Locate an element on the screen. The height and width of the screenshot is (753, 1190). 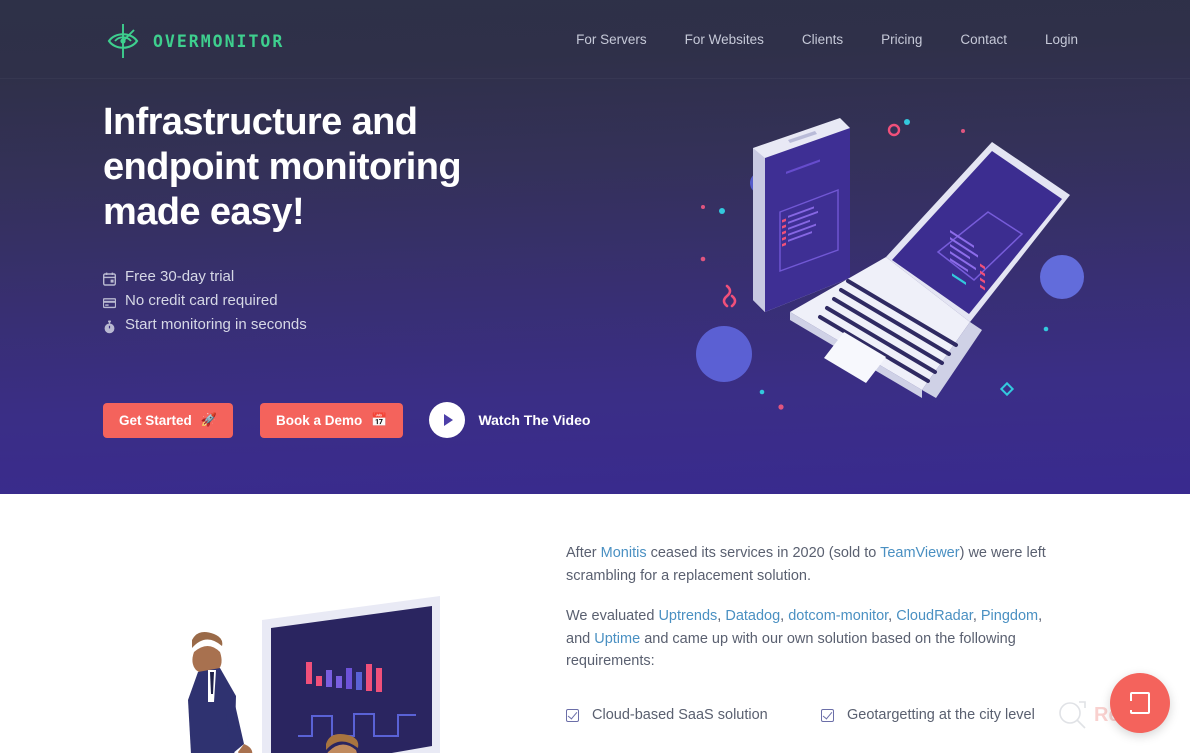
nav-item-clients: Clients is located at coordinates (822, 39).